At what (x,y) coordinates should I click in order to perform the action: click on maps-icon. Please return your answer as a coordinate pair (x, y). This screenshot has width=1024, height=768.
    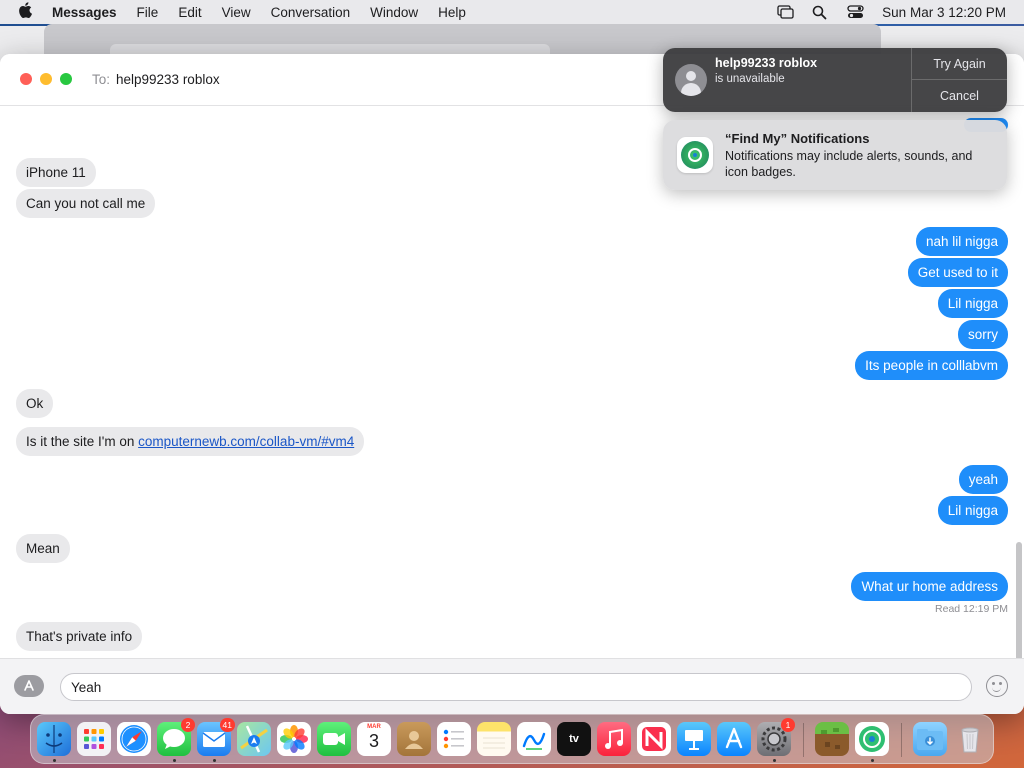
    Looking at the image, I should click on (254, 739).